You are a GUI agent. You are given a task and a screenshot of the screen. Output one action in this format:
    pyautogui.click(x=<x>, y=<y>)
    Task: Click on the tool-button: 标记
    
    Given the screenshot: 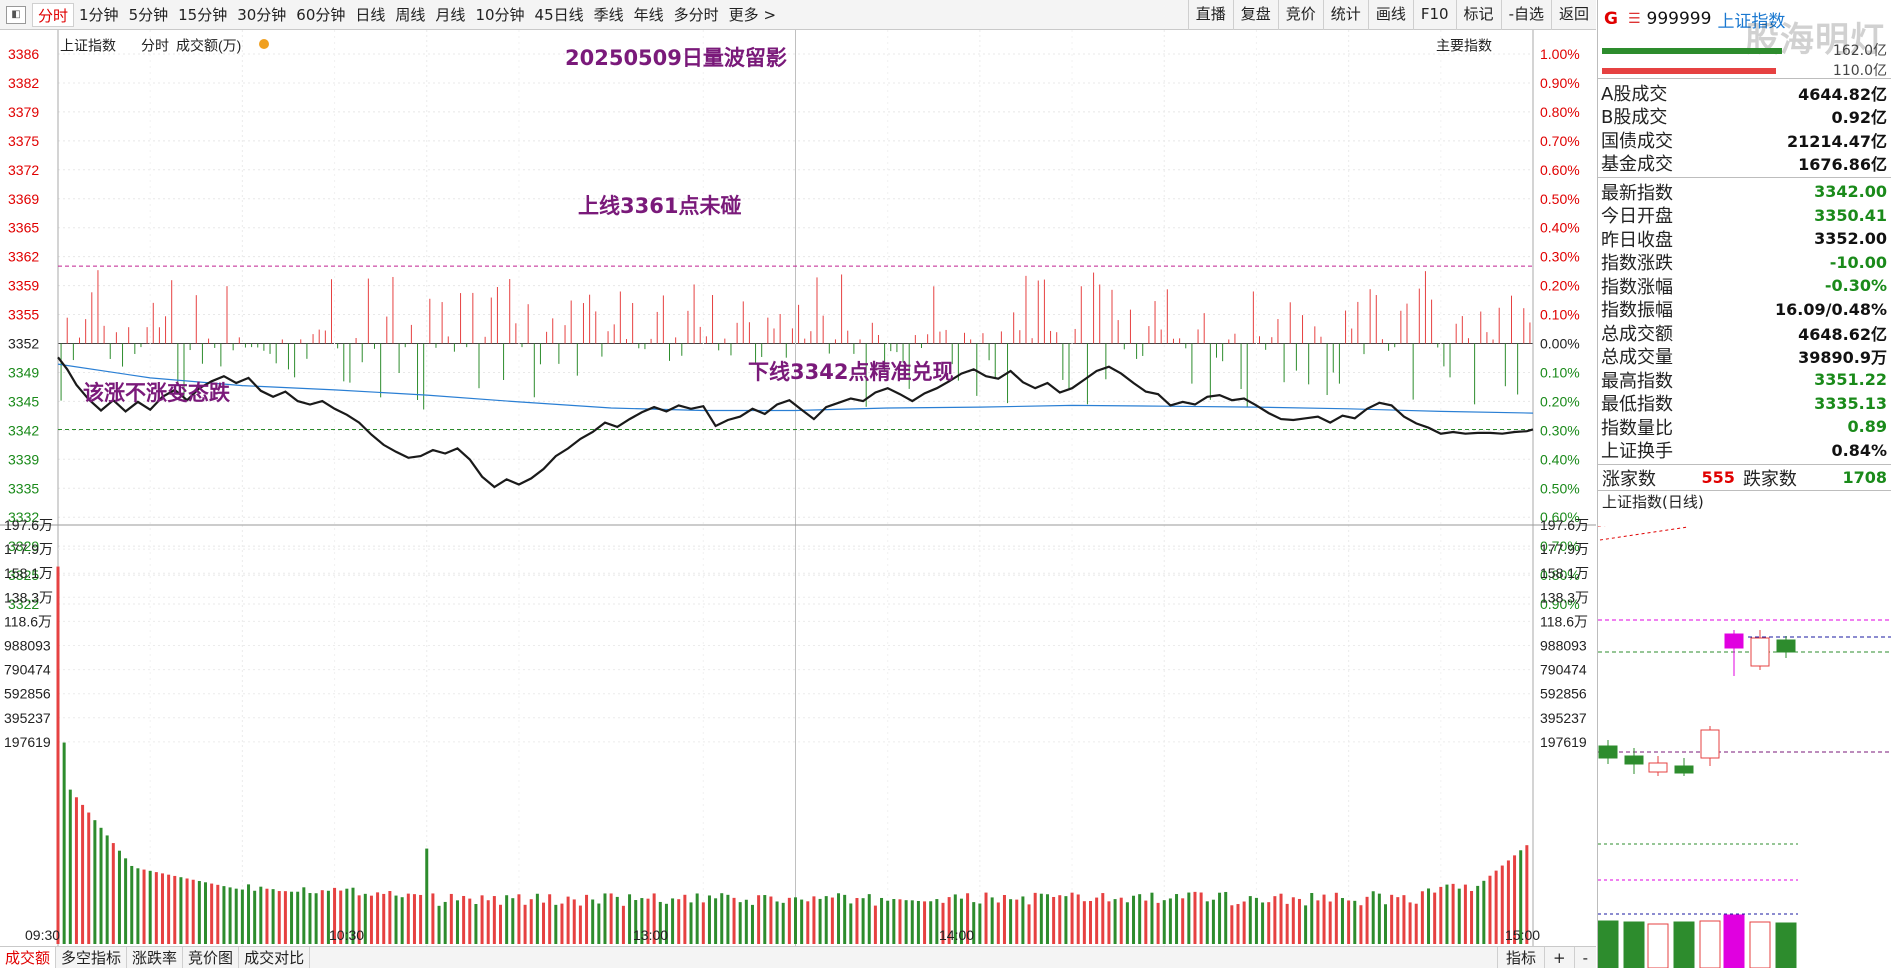 What is the action you would take?
    pyautogui.click(x=1478, y=15)
    